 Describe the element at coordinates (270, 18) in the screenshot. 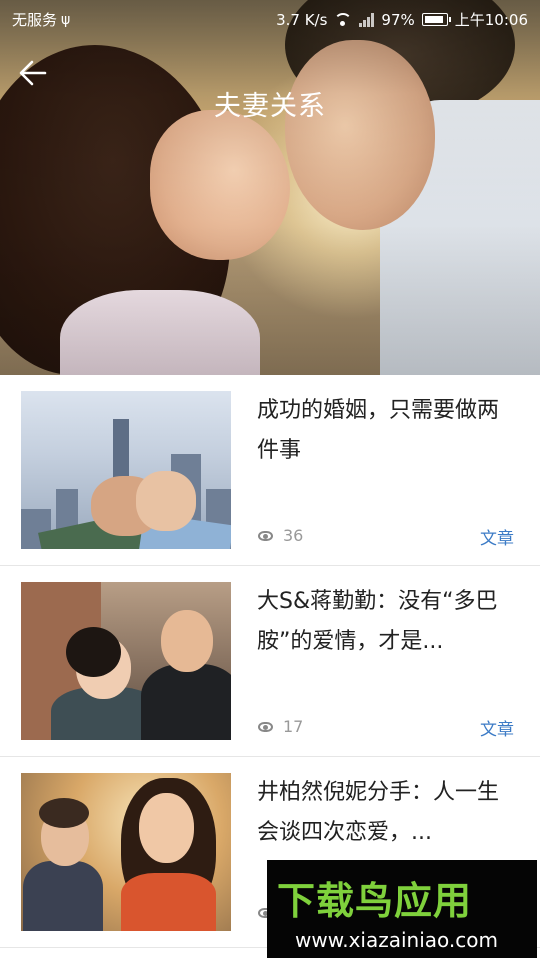

I see `status-bar: 无服务 ψ 3.7 K/s 97% 上午10:06` at that location.